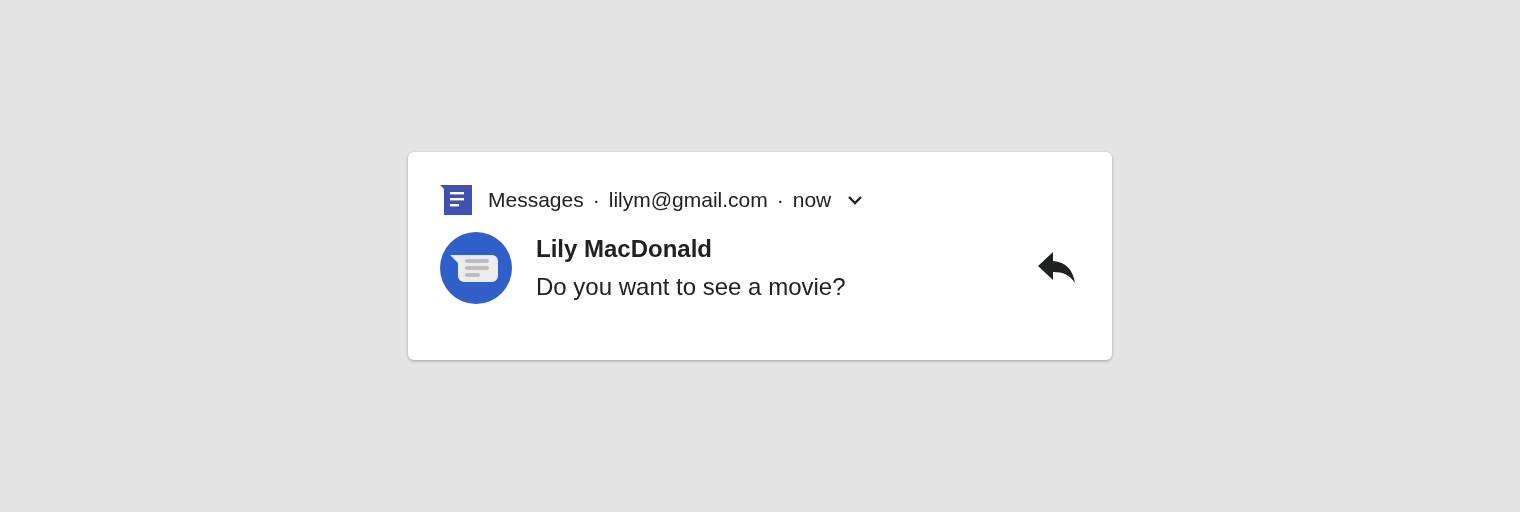 Image resolution: width=1520 pixels, height=512 pixels. I want to click on reply-button, so click(1057, 268).